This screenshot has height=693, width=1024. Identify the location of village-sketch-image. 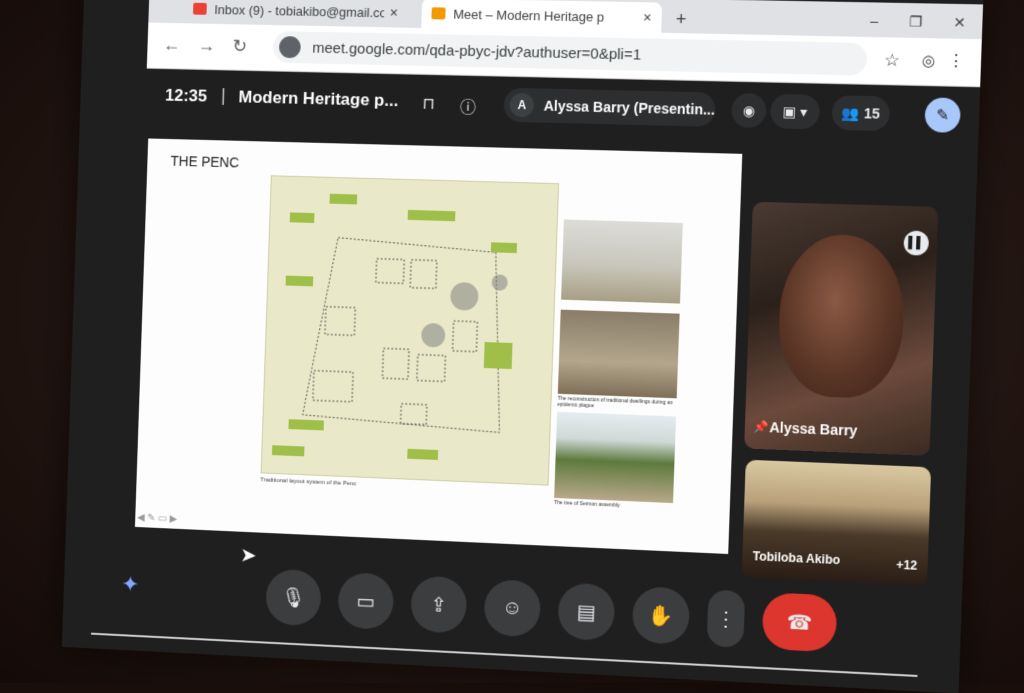
(622, 261).